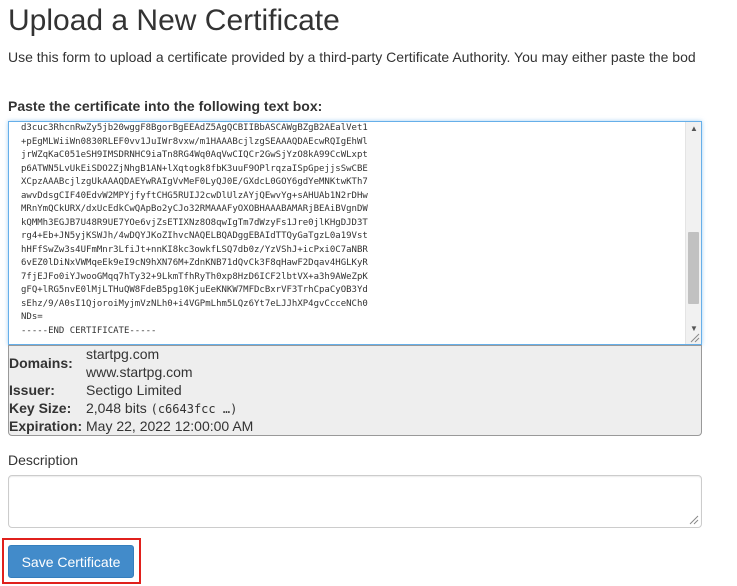 The image size is (737, 586). I want to click on issuer-value: Sectigo Limited, so click(134, 390).